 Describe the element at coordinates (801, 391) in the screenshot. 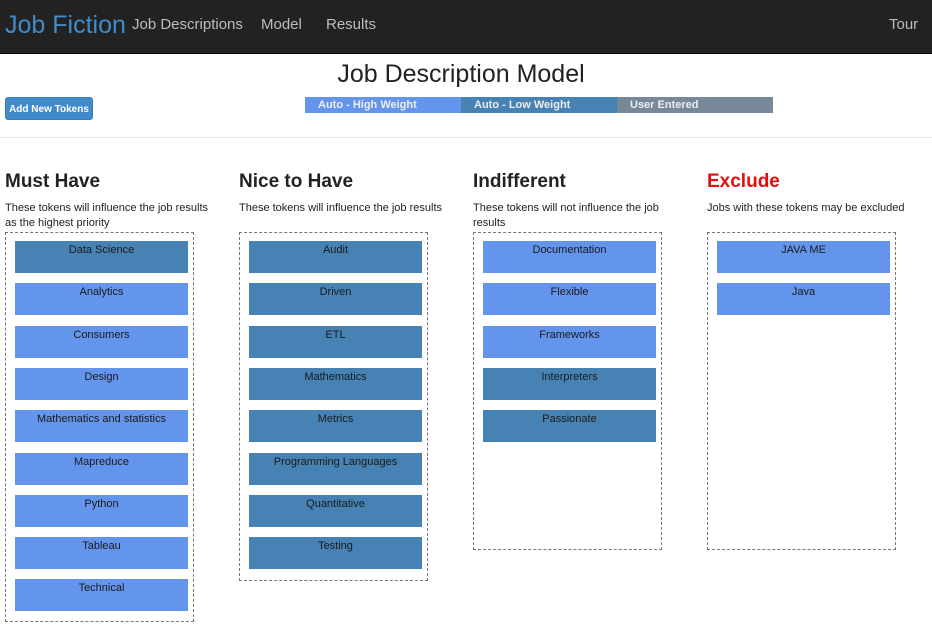

I see `token-dropzone: JAVA ME Java` at that location.